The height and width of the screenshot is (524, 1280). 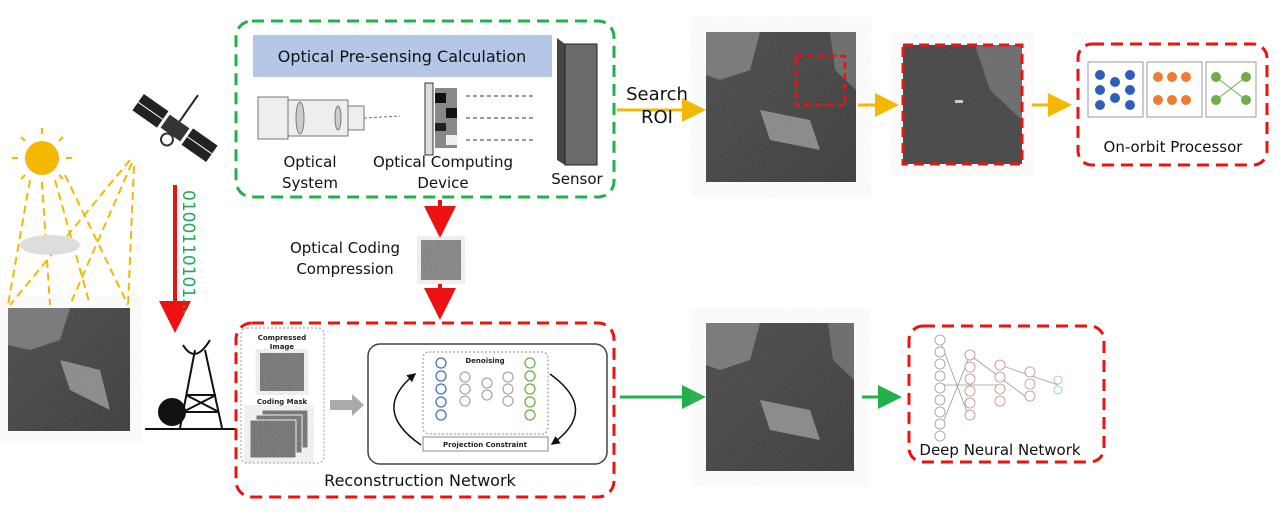 I want to click on coding-compression-label-2: Compression, so click(x=344, y=269).